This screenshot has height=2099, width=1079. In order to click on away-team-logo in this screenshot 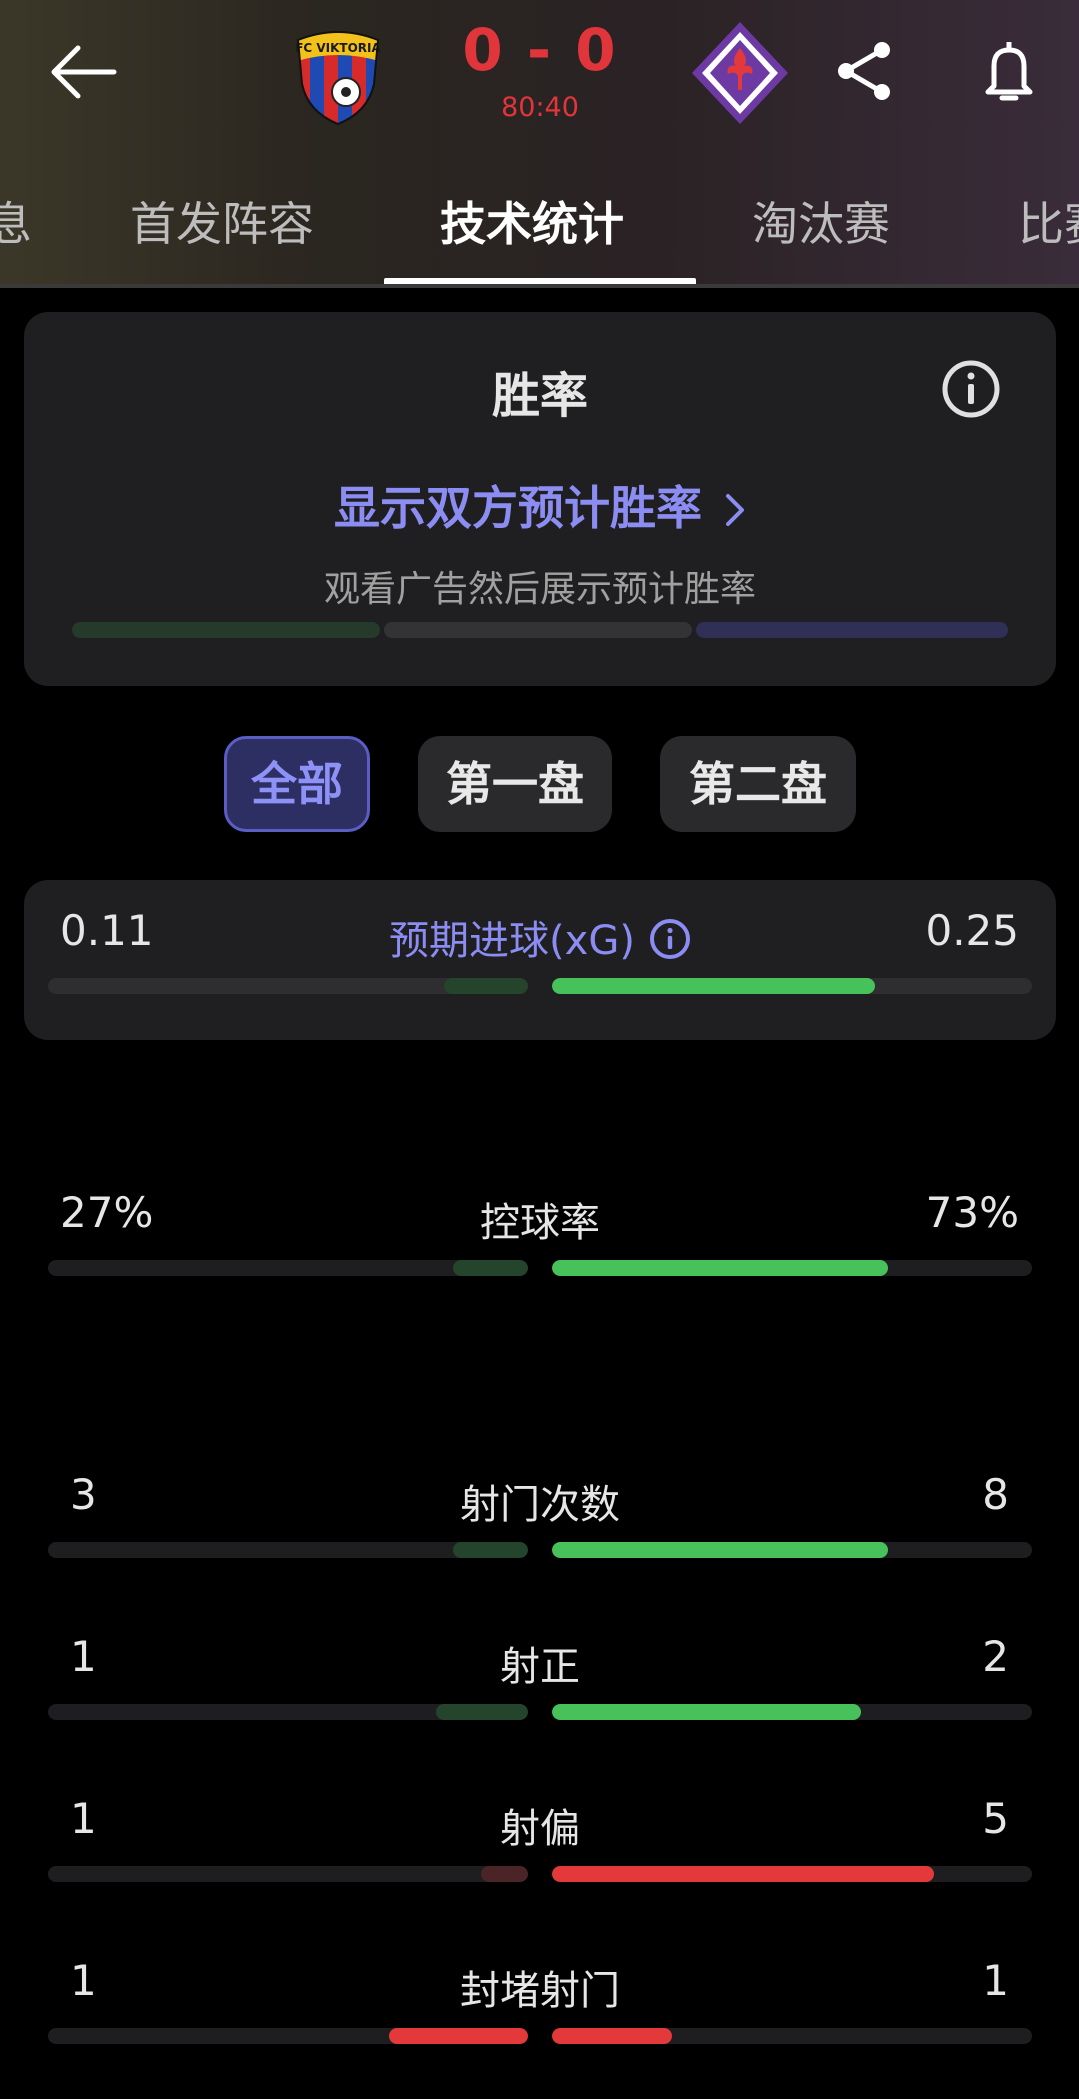, I will do `click(740, 73)`.